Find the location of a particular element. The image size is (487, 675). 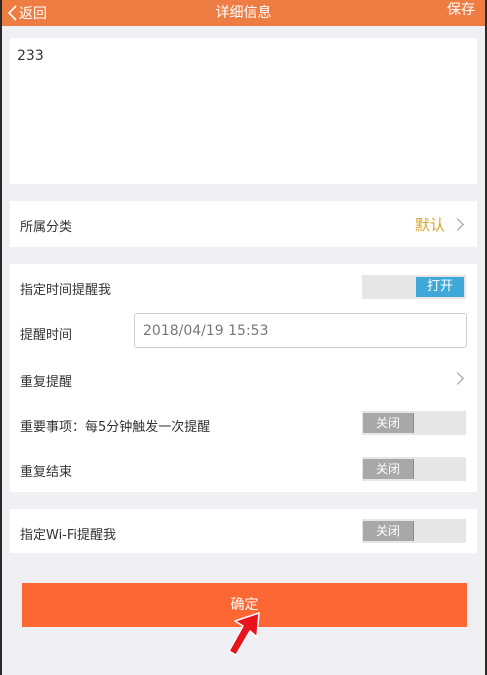

important-item-toggle: 关闭 is located at coordinates (414, 423).